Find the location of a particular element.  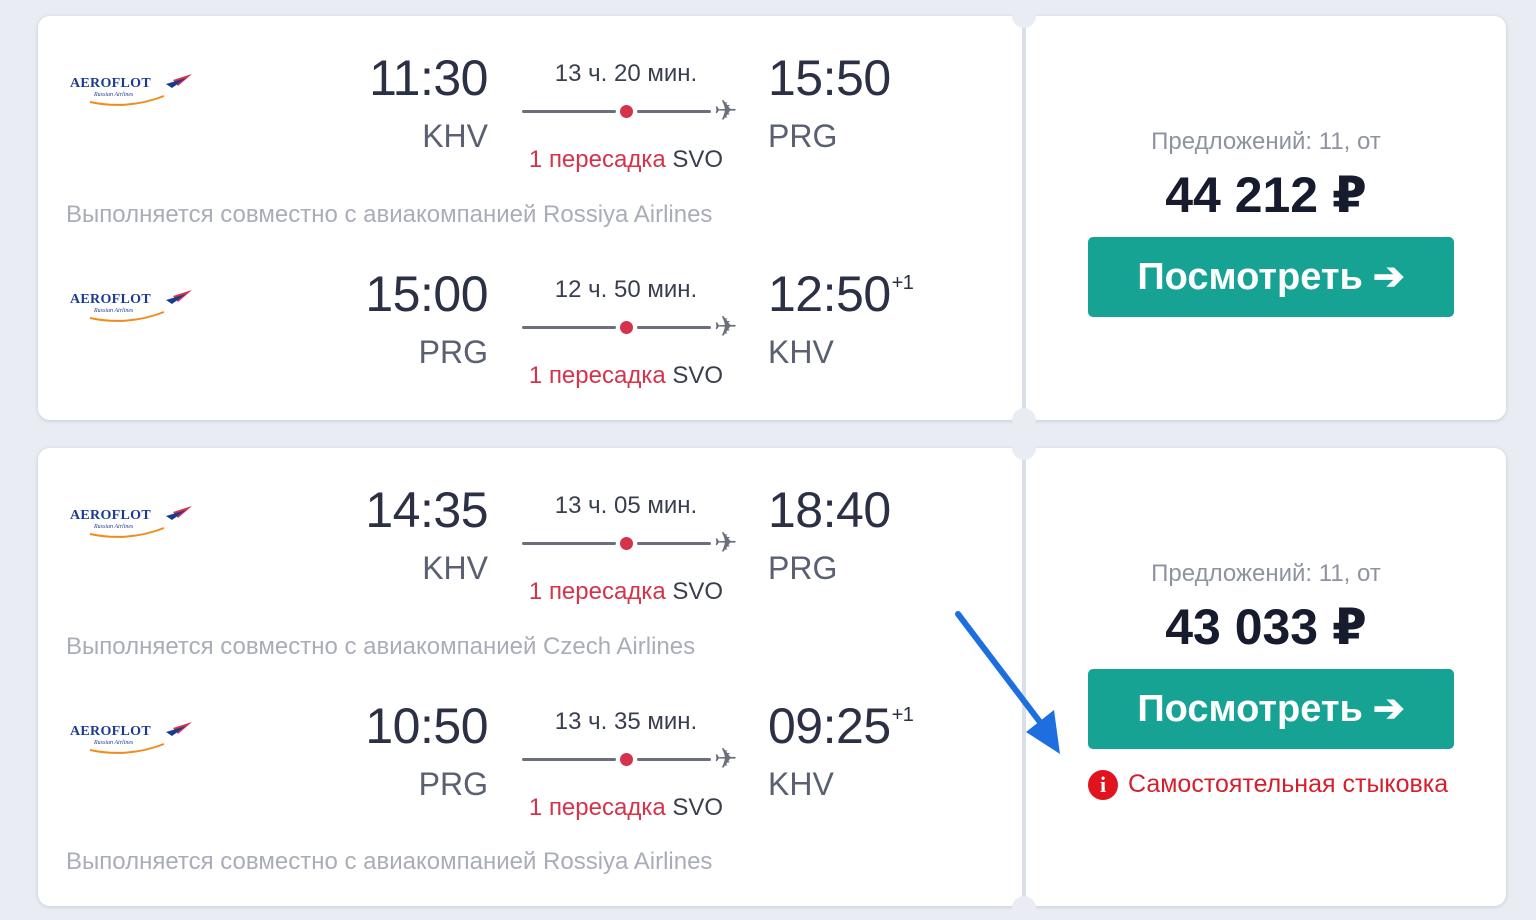

arrival-time: 12:50+1 is located at coordinates (841, 294).